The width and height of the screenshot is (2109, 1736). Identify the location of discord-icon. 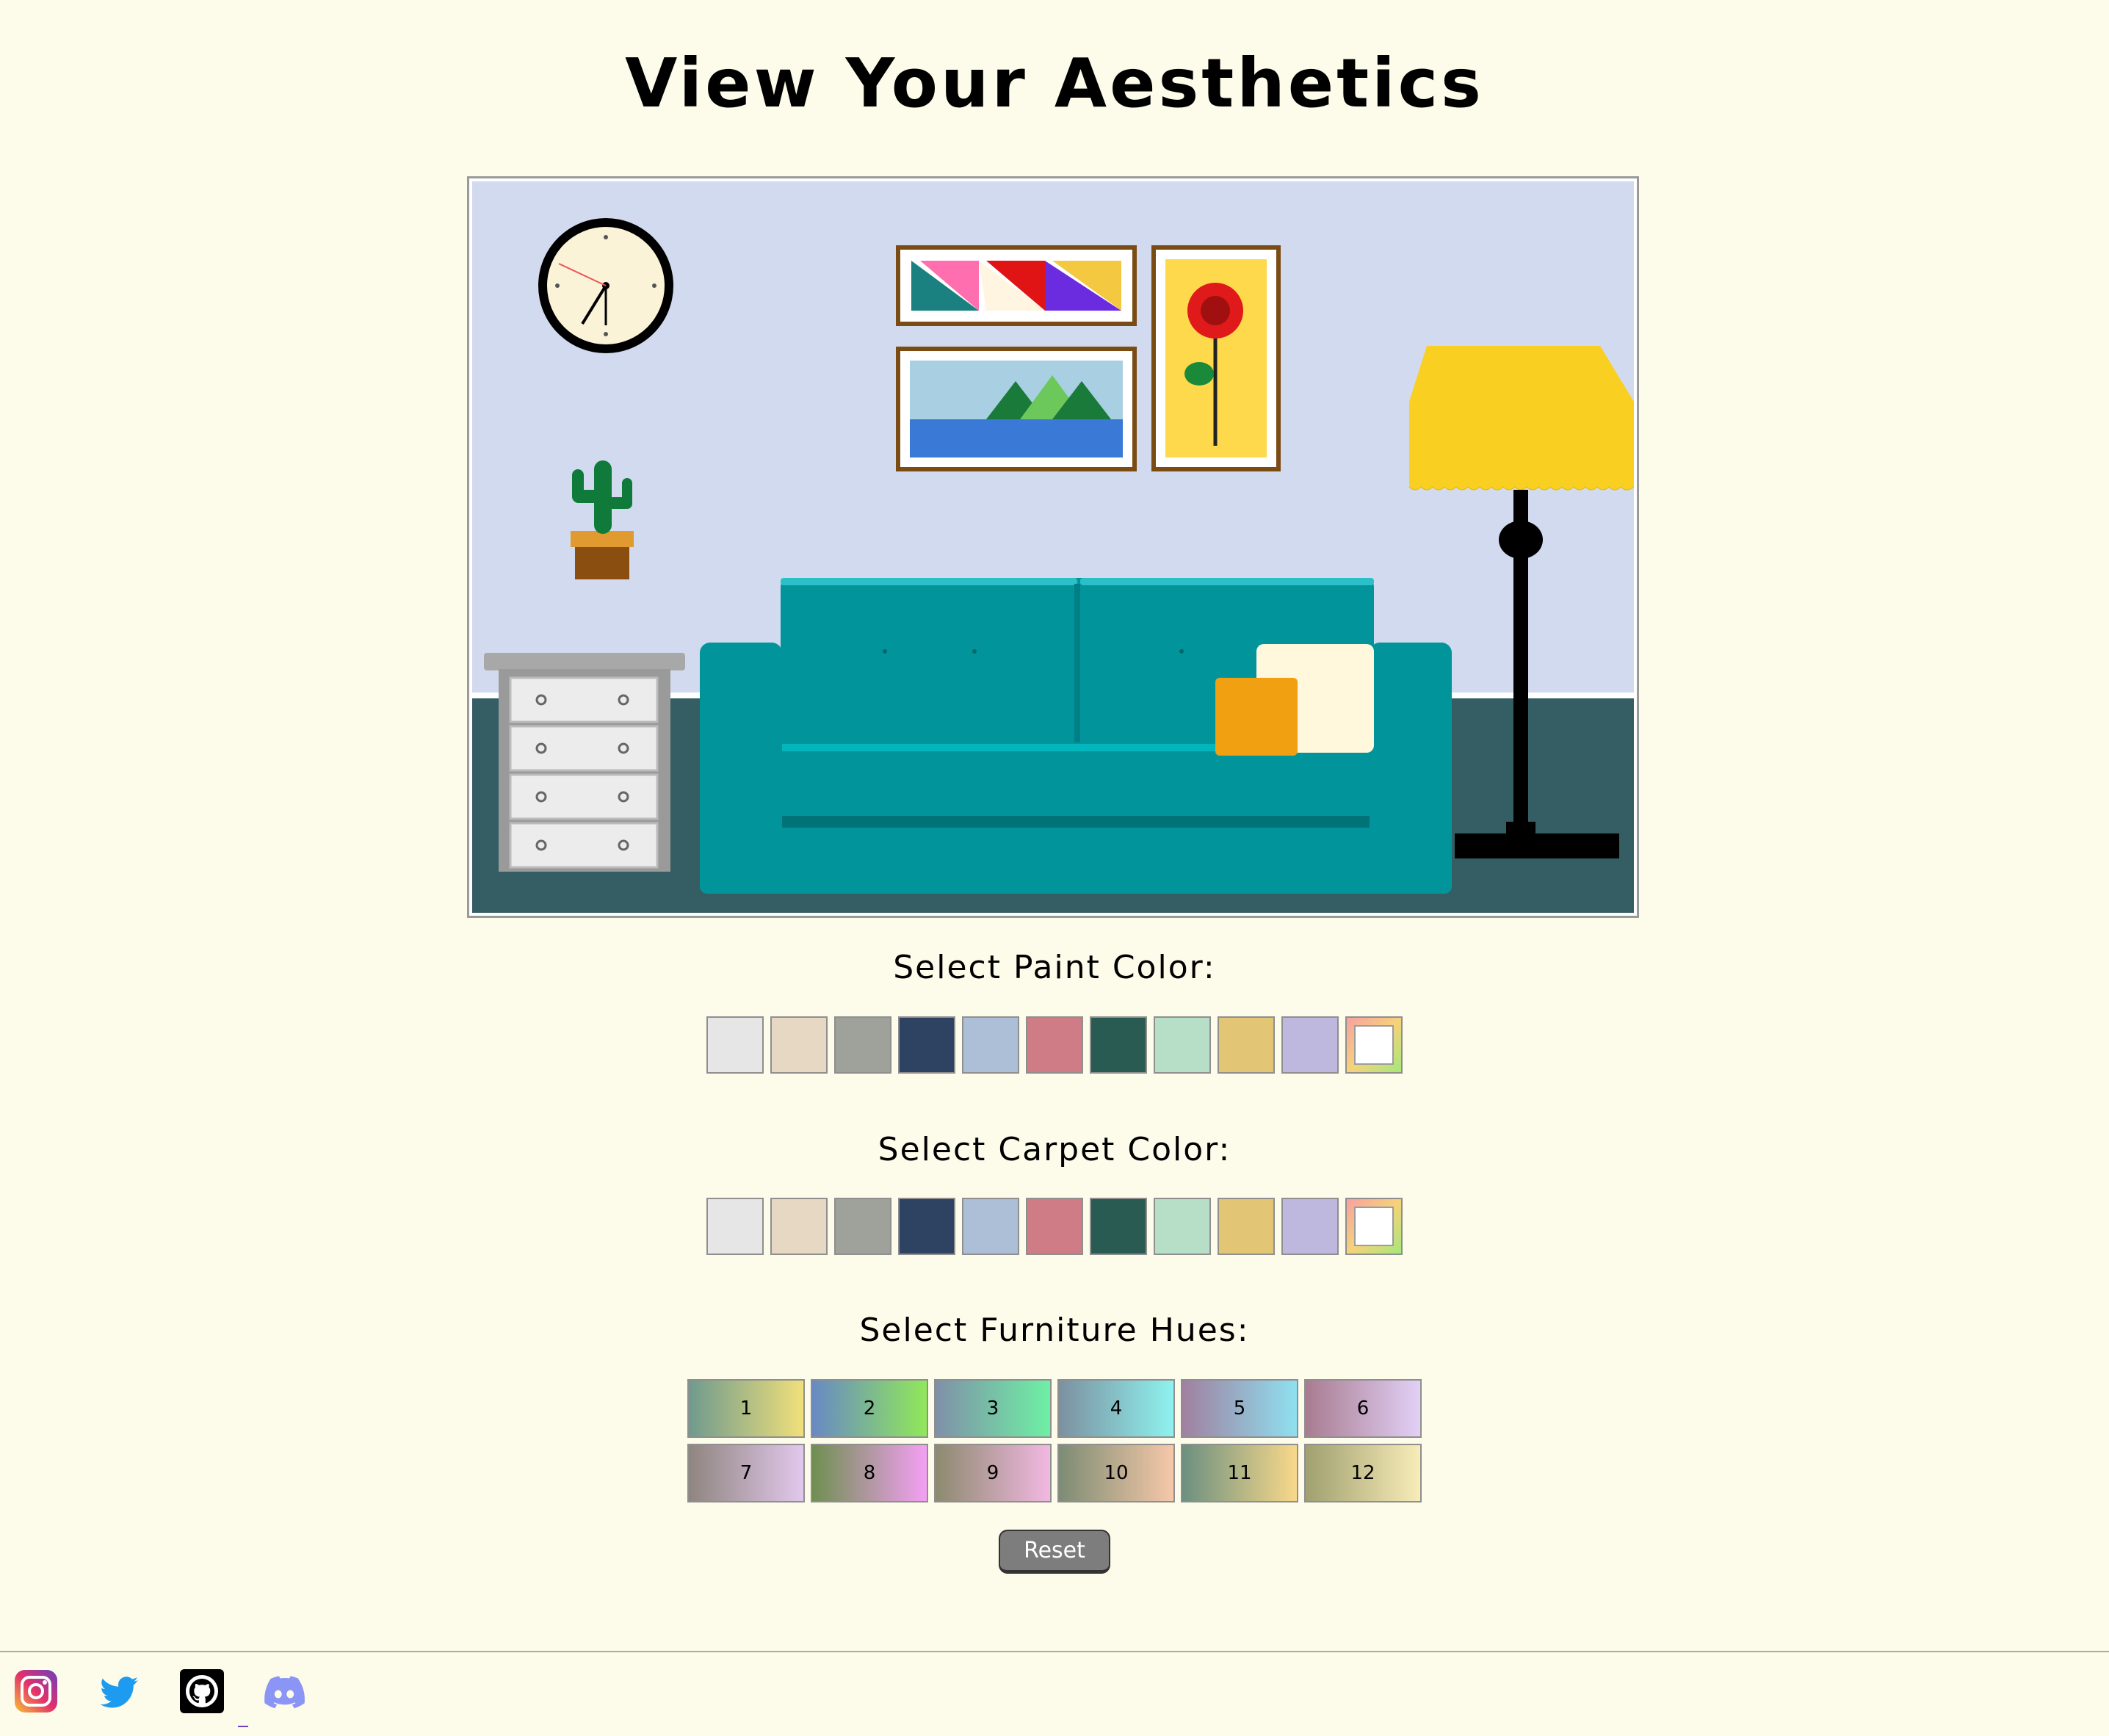
(284, 1691).